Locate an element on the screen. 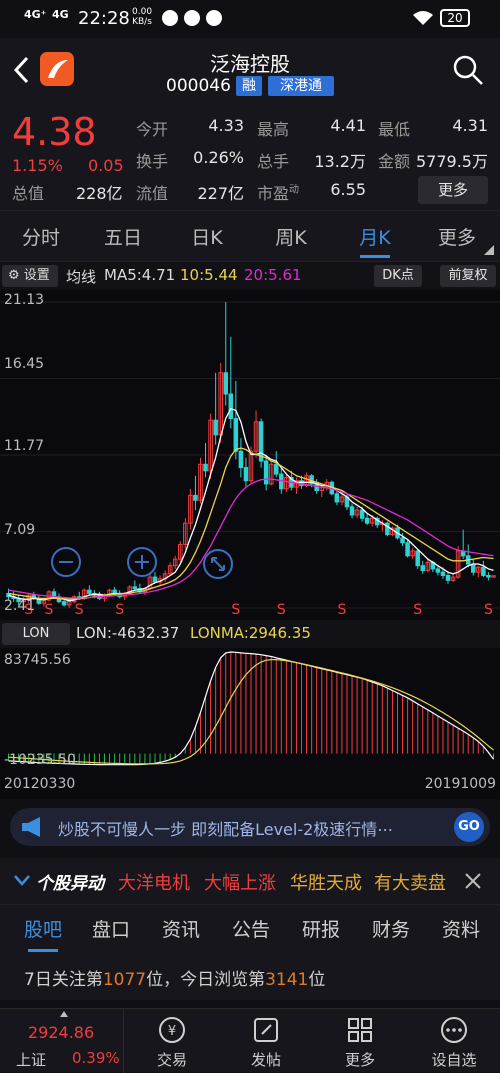 This screenshot has width=500, height=1073. volume-value: 13.2万 is located at coordinates (340, 161).